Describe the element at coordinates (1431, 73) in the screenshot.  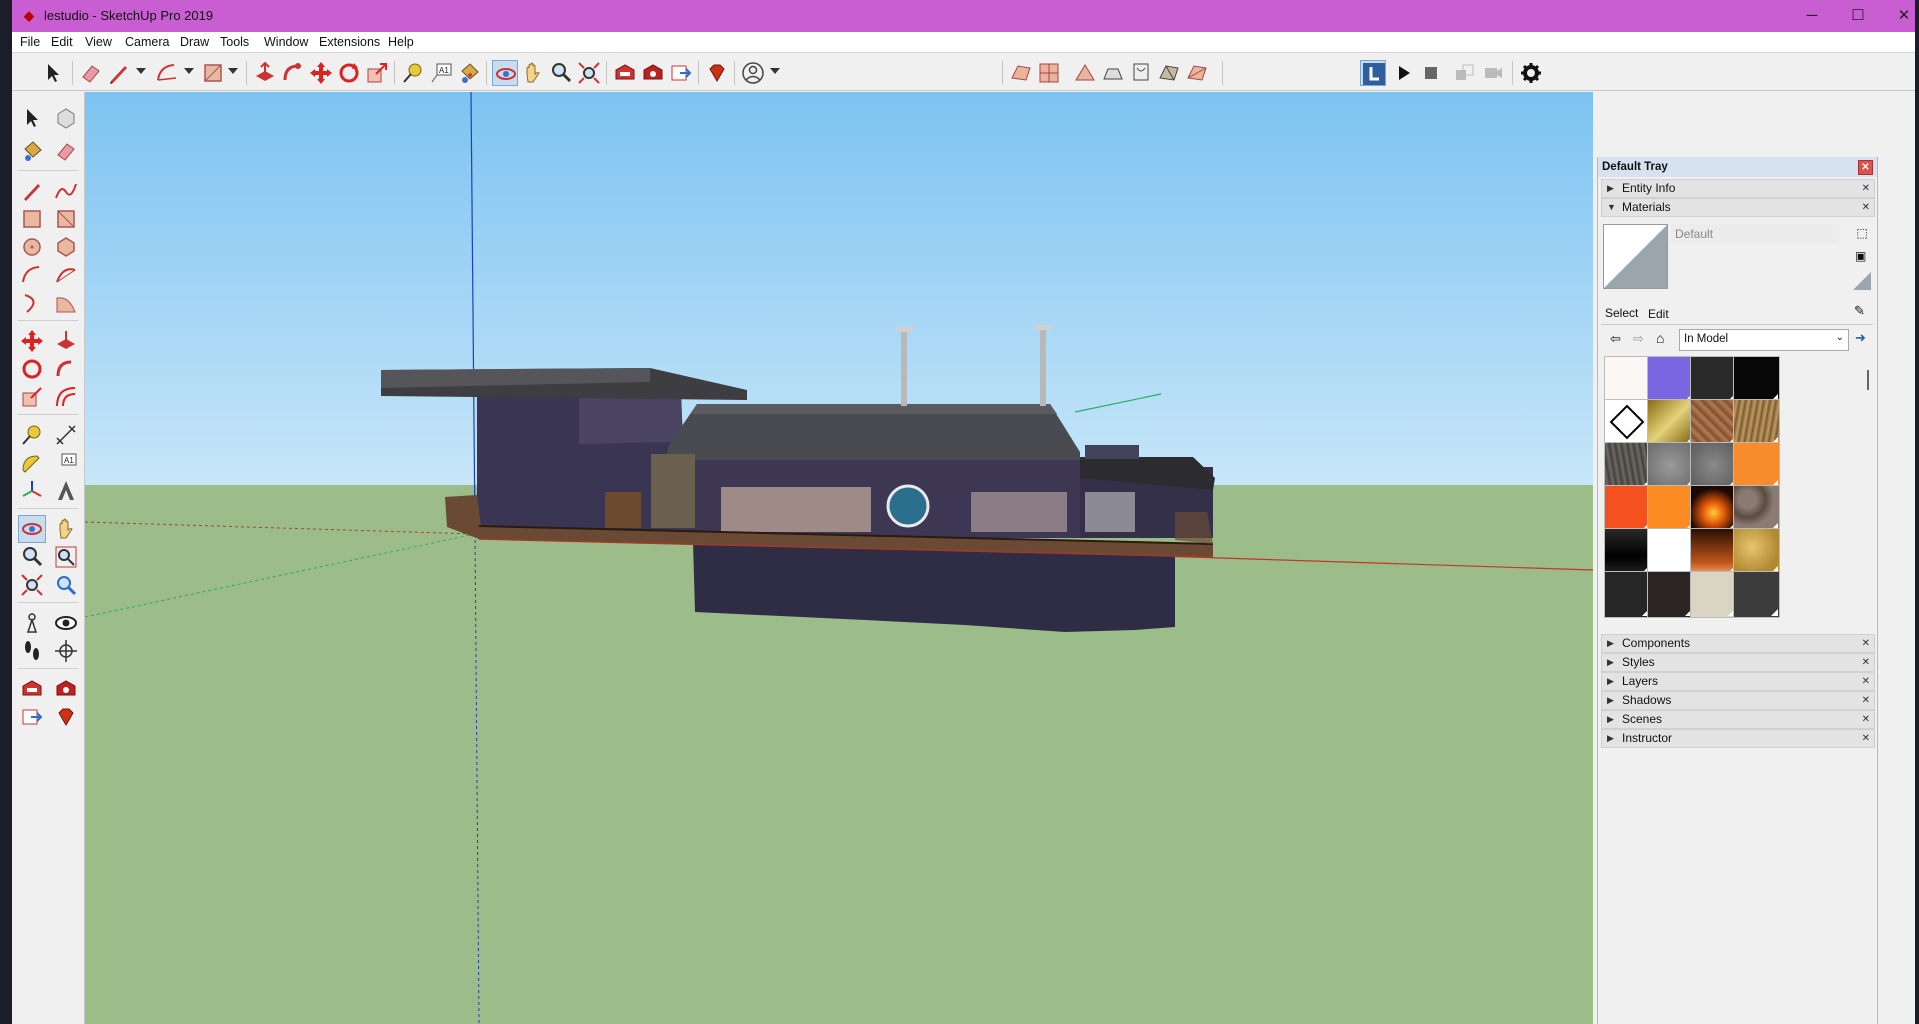
I see `stop-icon` at that location.